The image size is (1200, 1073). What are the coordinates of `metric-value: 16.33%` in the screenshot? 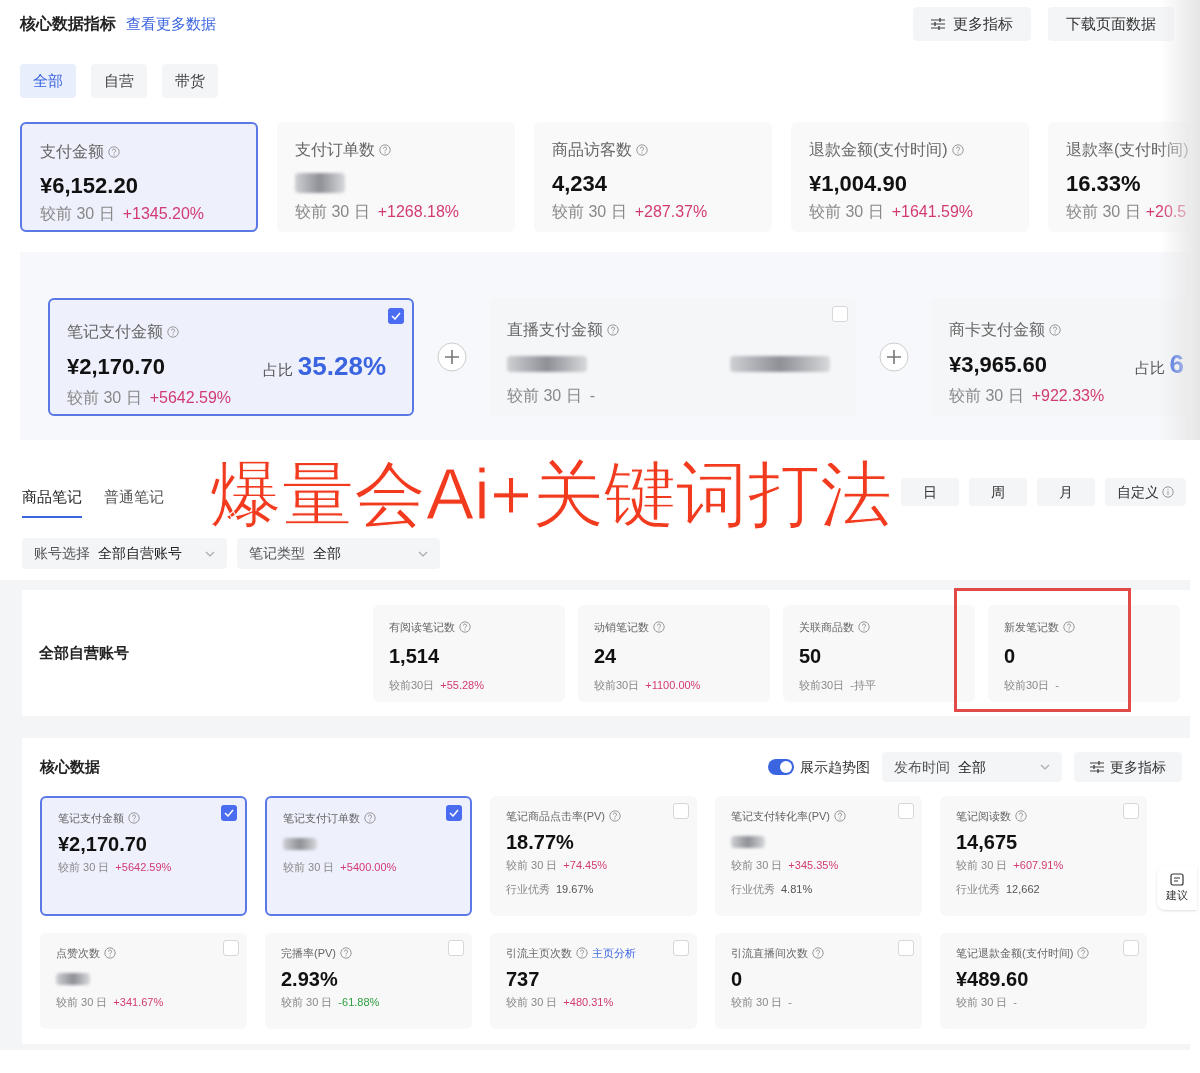 It's located at (1103, 183).